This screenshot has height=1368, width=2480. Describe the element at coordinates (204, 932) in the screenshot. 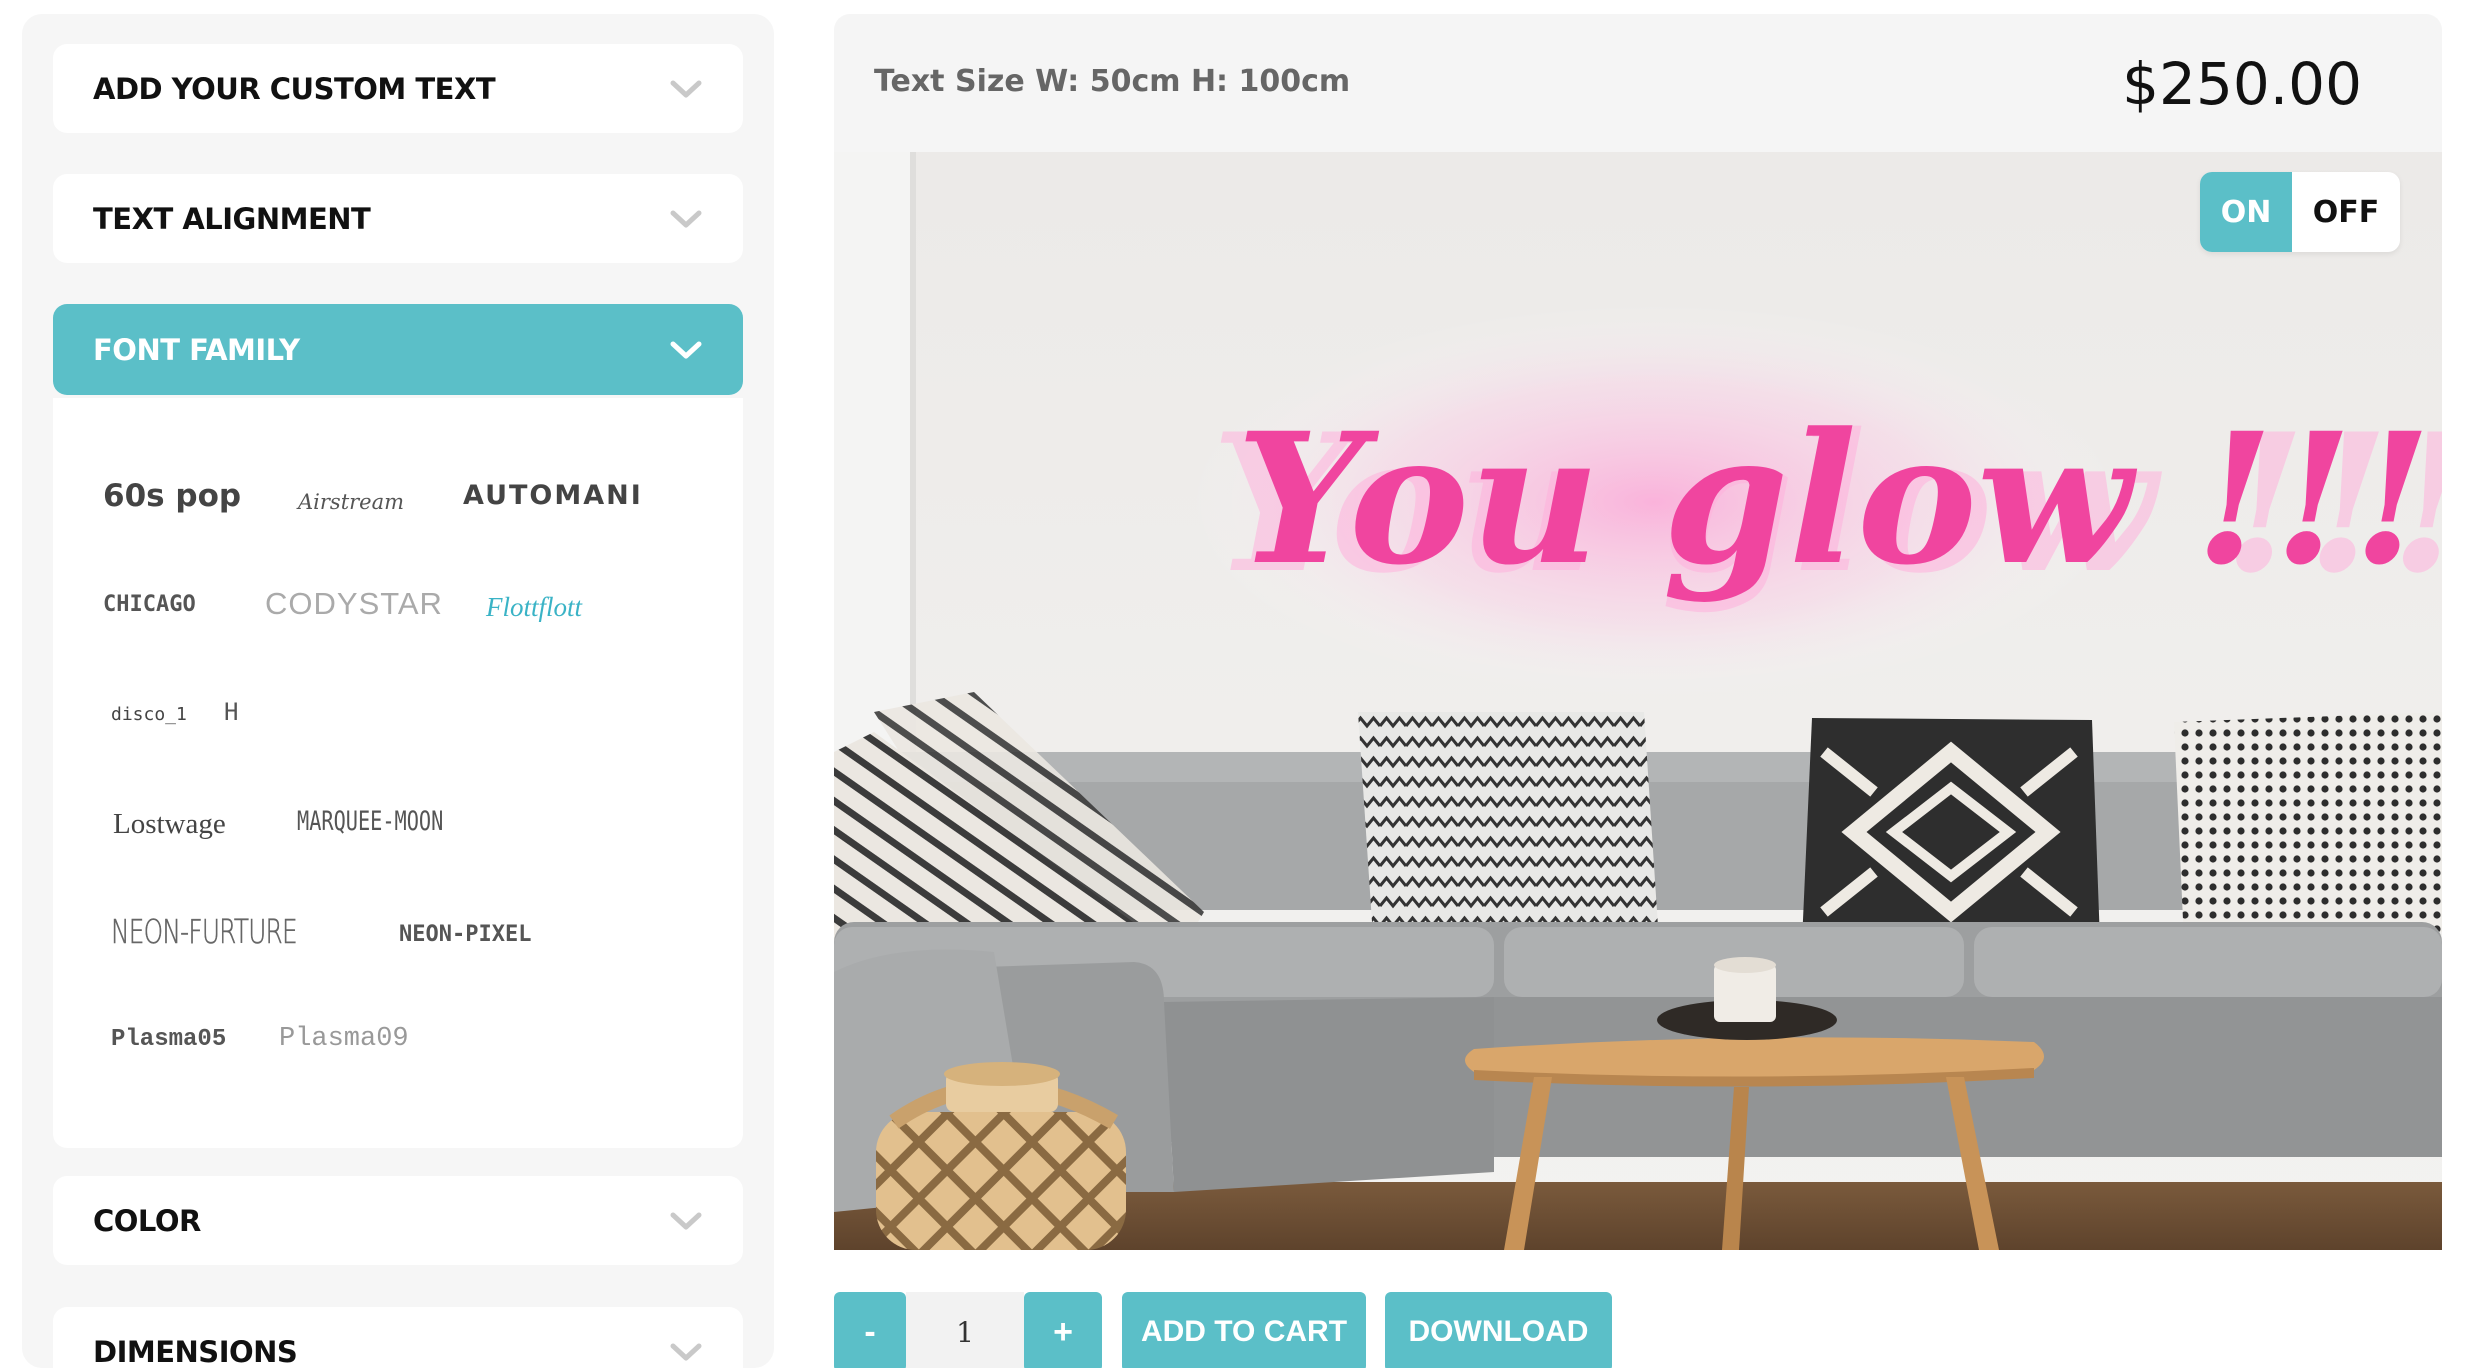

I see `font-option-neon-furture: NEON-FURTURE` at that location.